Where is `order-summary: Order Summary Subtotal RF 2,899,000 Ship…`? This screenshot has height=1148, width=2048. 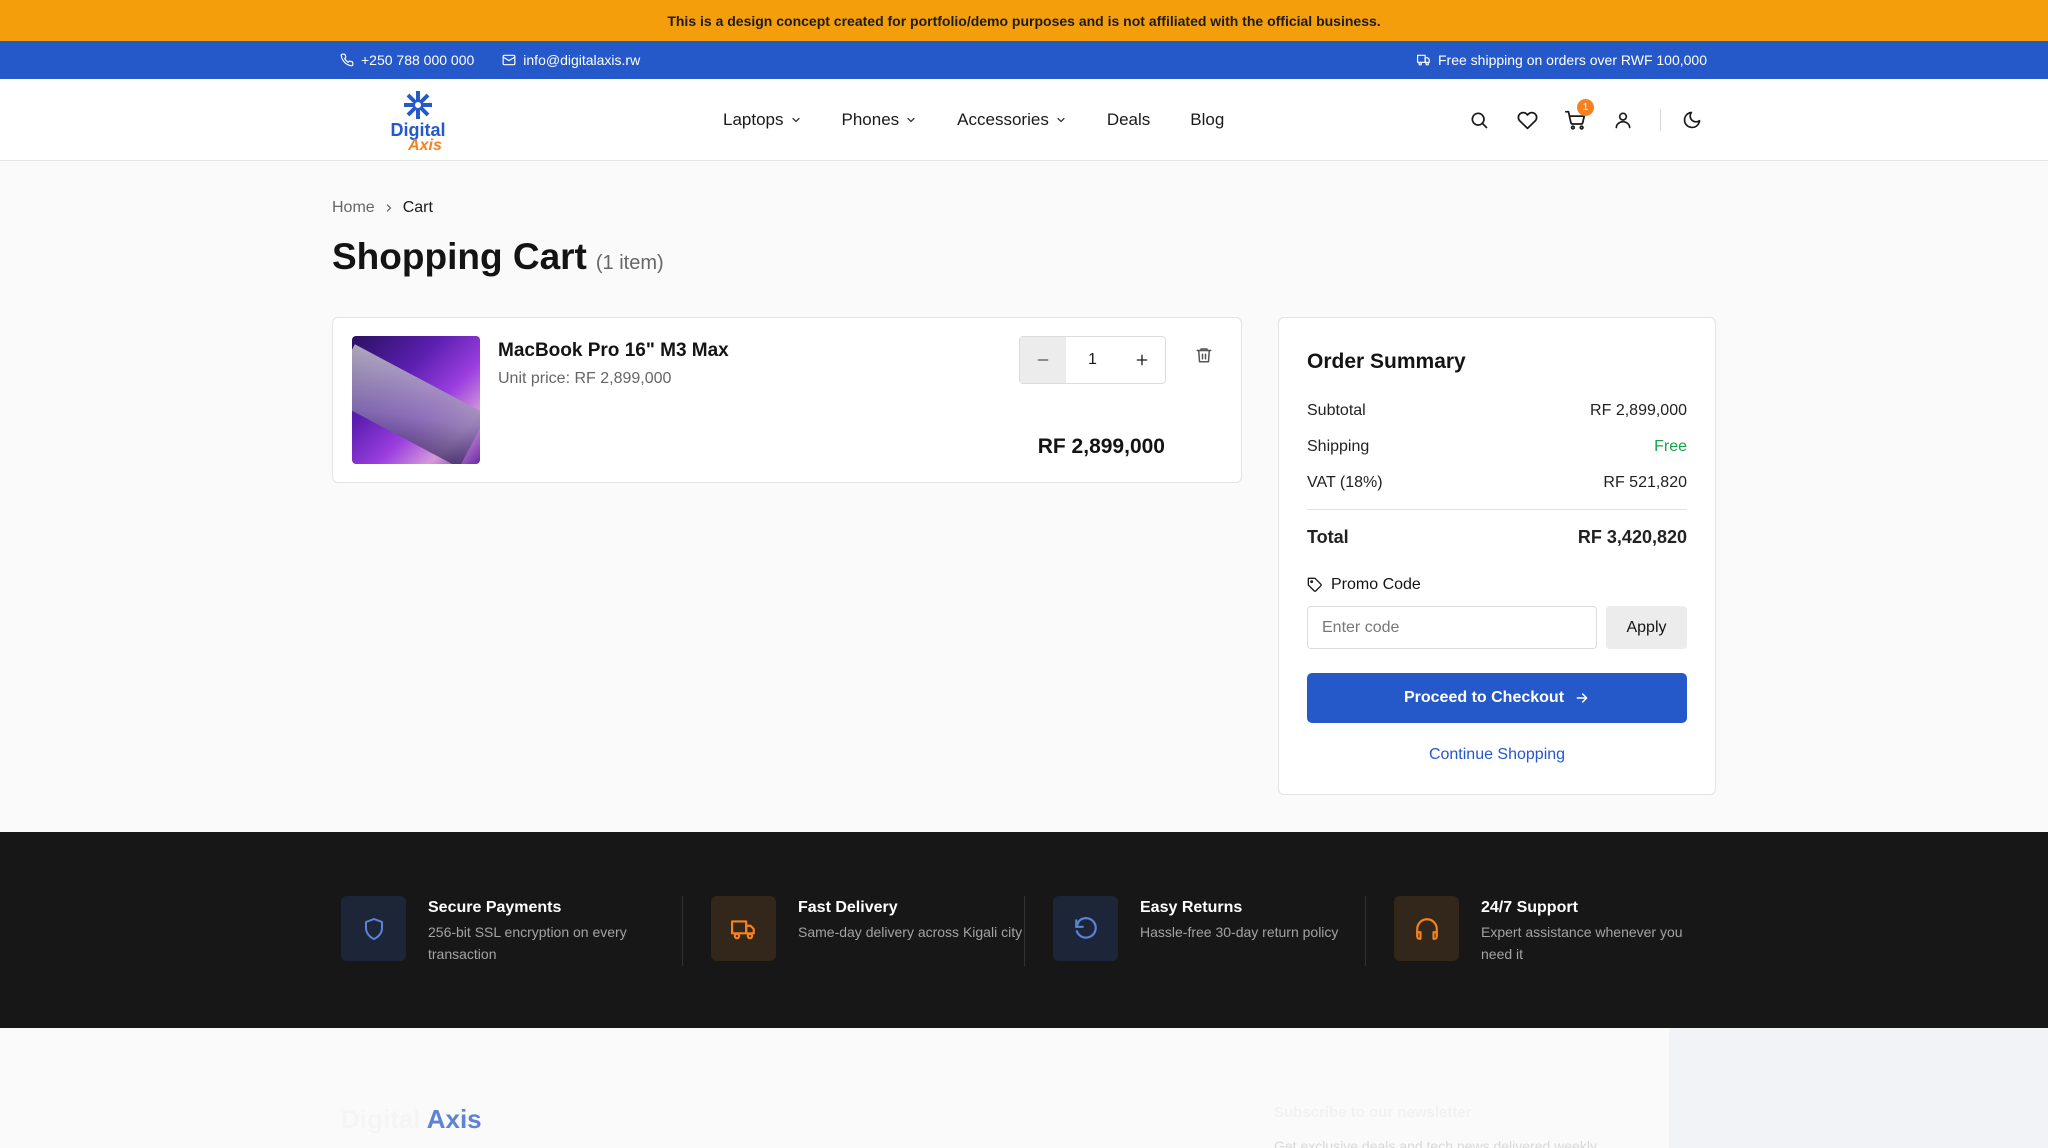
order-summary: Order Summary Subtotal RF 2,899,000 Ship… is located at coordinates (1497, 556).